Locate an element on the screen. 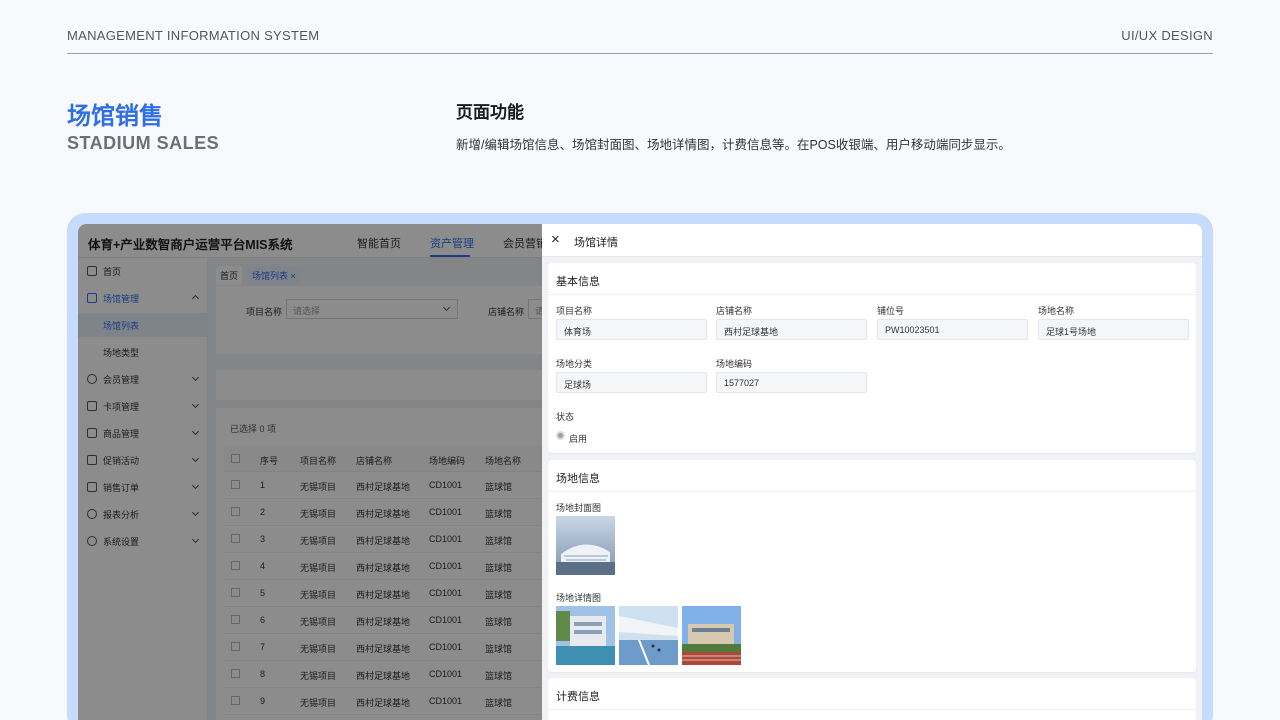  header-right-text: UI/UX DESIGN is located at coordinates (1167, 35).